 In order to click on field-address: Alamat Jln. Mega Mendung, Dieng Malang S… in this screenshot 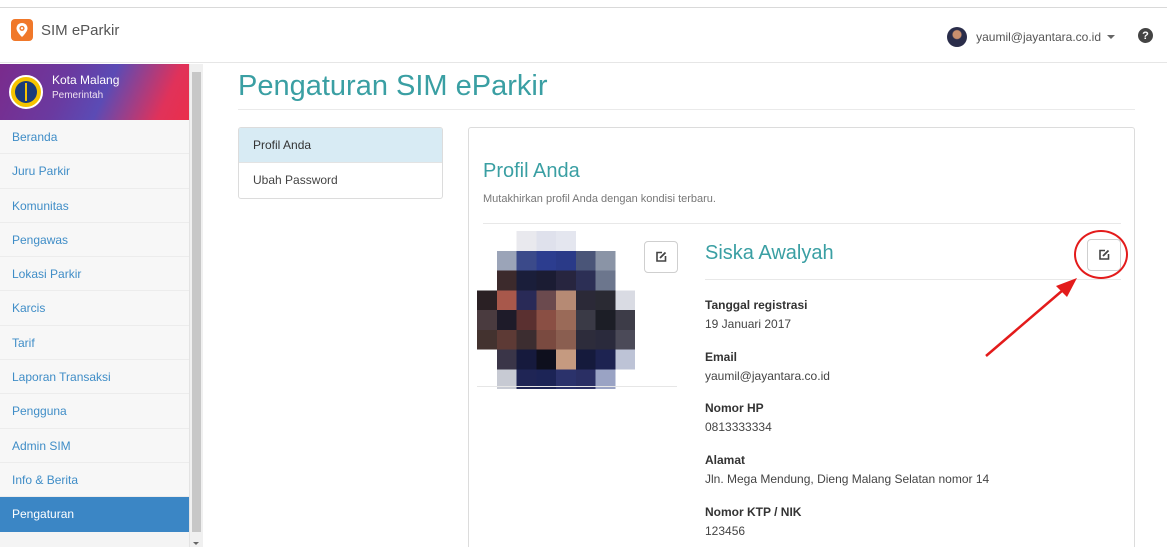, I will do `click(847, 469)`.